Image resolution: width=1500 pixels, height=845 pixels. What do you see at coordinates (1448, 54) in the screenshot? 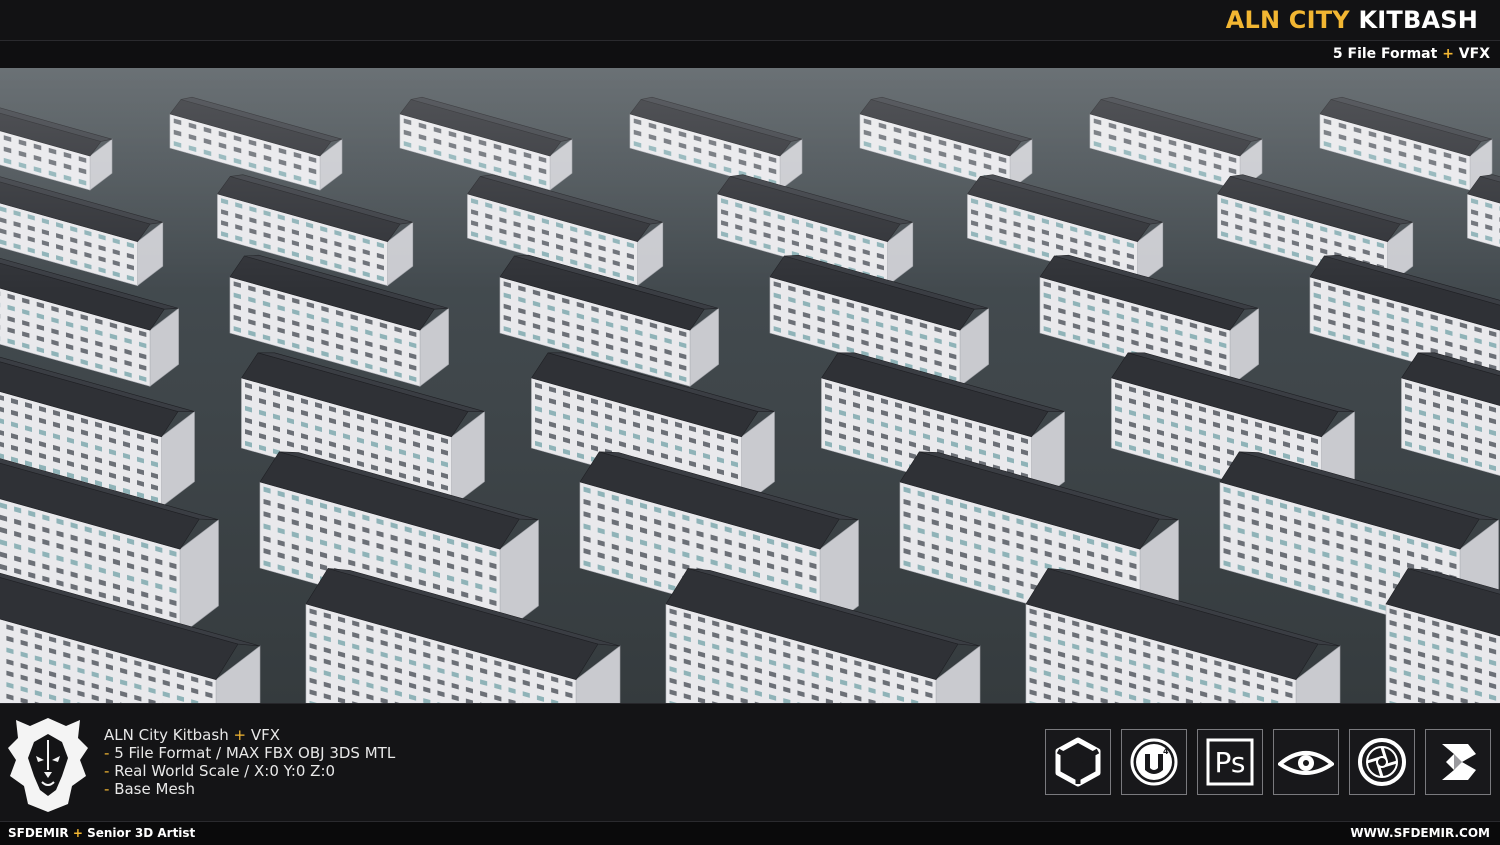
I see `subtitle-plus: +` at bounding box center [1448, 54].